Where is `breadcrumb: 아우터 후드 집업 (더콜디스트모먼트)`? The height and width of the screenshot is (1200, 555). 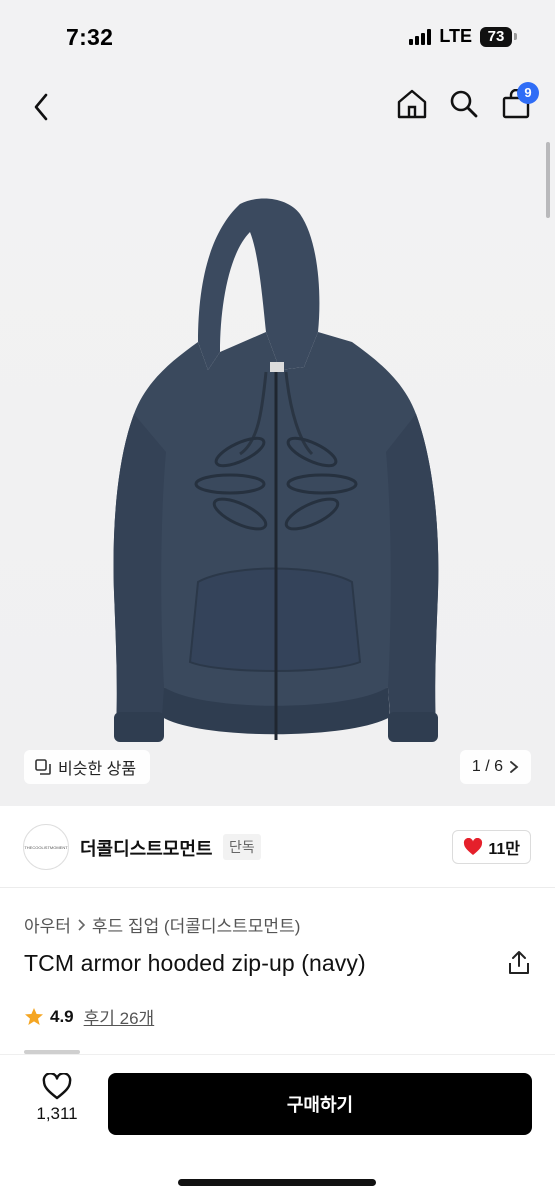
breadcrumb: 아우터 후드 집업 (더콜디스트모먼트) is located at coordinates (162, 924).